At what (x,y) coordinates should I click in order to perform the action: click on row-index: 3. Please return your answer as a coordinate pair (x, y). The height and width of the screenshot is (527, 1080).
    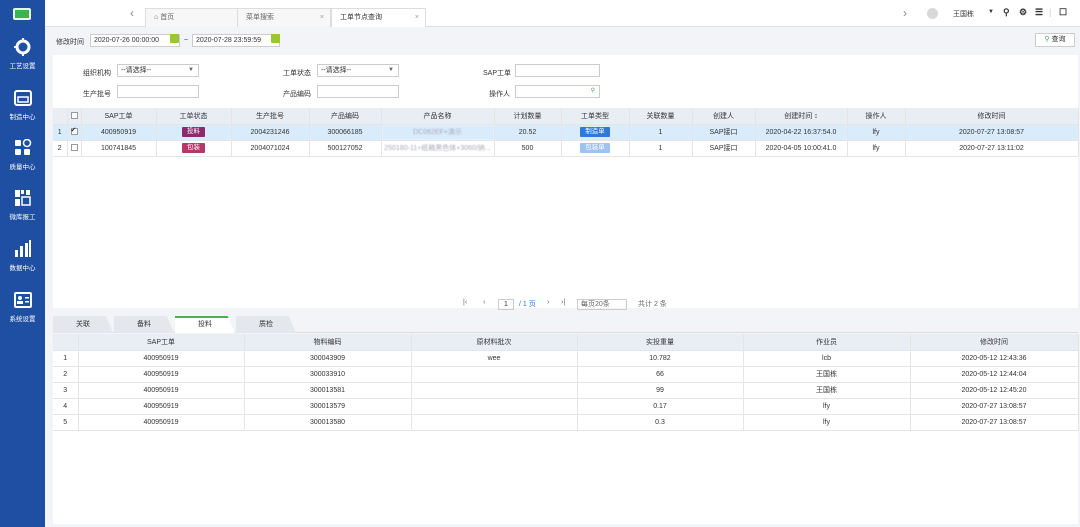
    Looking at the image, I should click on (66, 390).